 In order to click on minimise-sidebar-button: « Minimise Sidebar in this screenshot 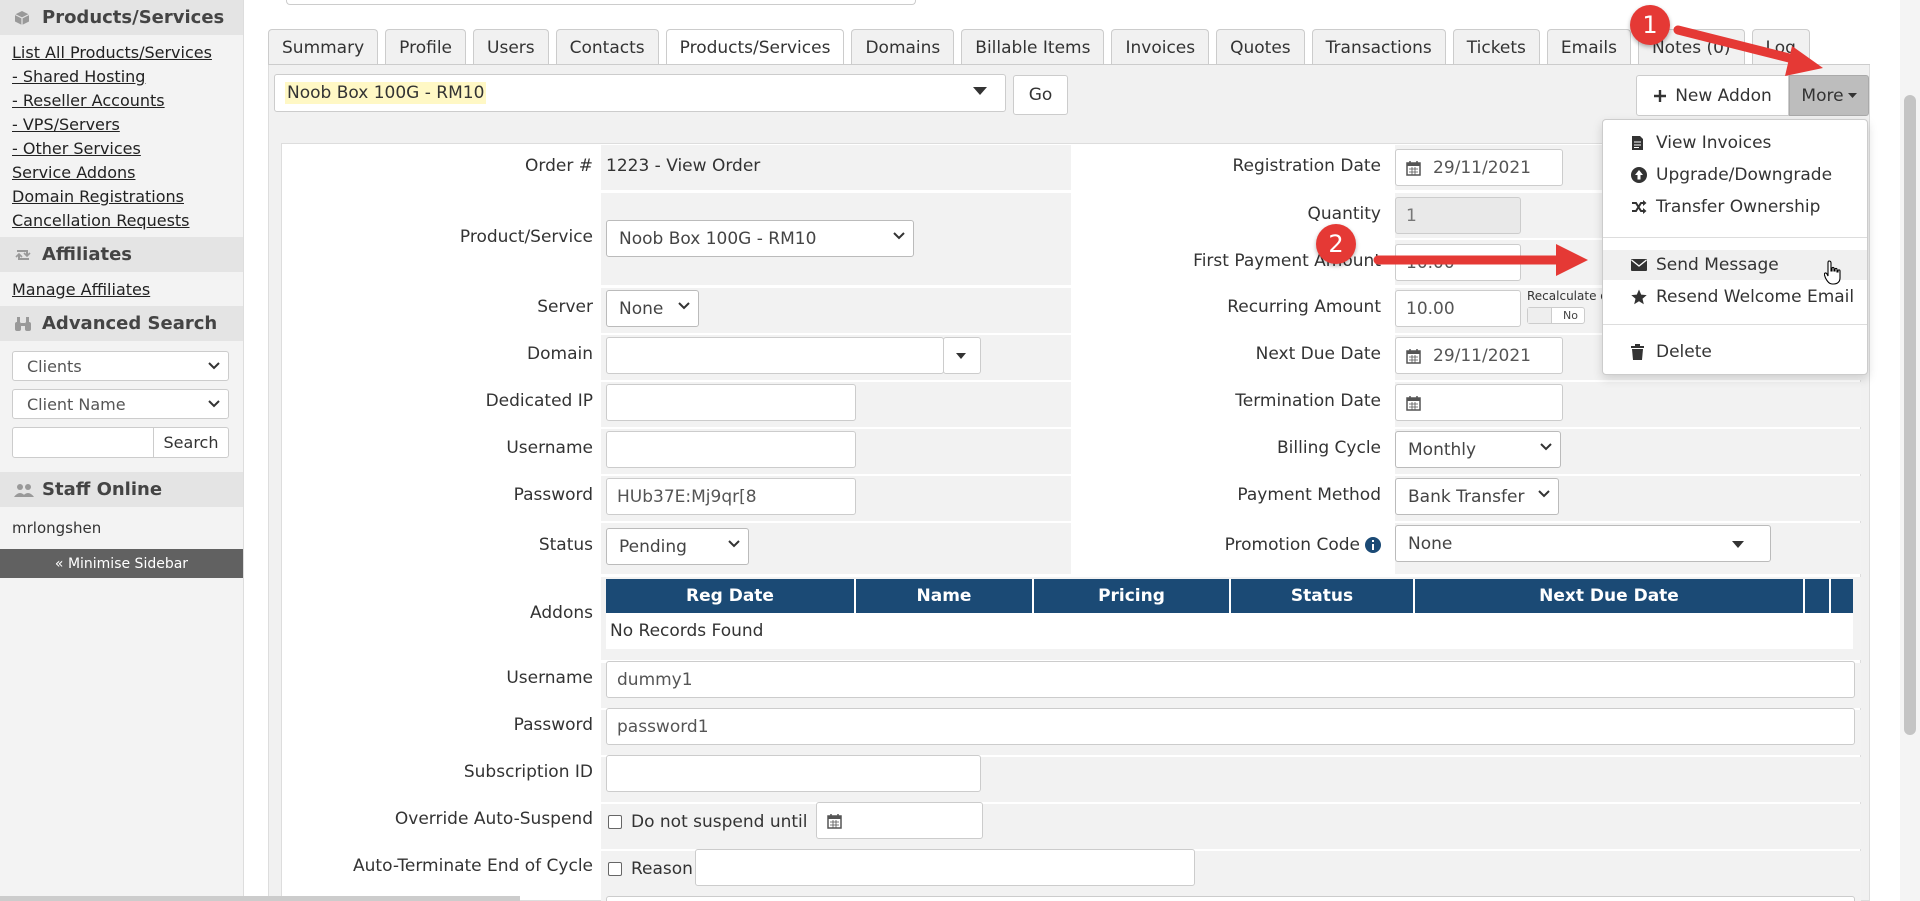, I will do `click(121, 563)`.